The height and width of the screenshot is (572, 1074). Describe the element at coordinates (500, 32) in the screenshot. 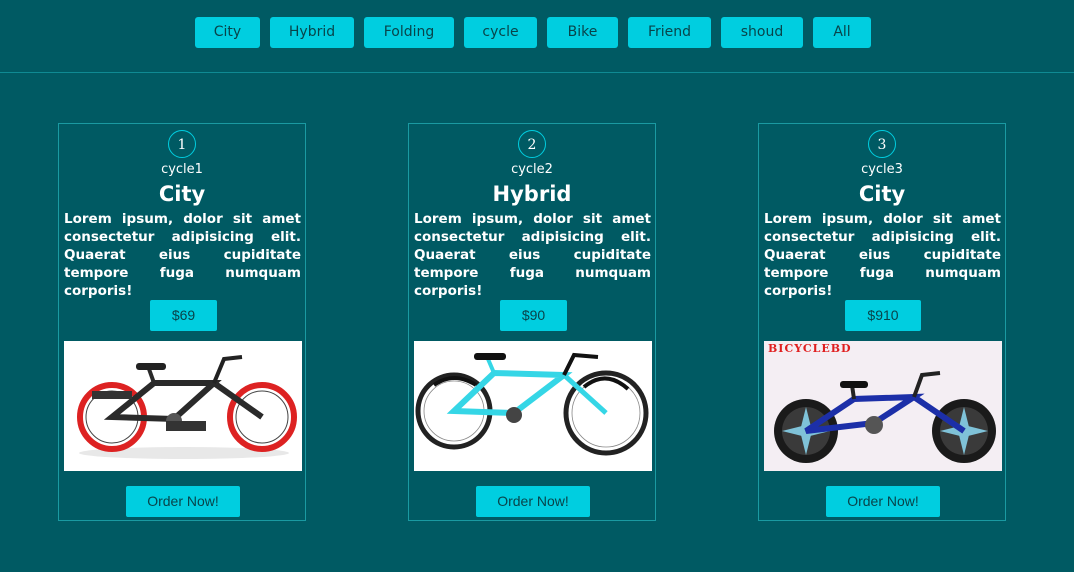

I see `filter-cycle-button: cycle` at that location.